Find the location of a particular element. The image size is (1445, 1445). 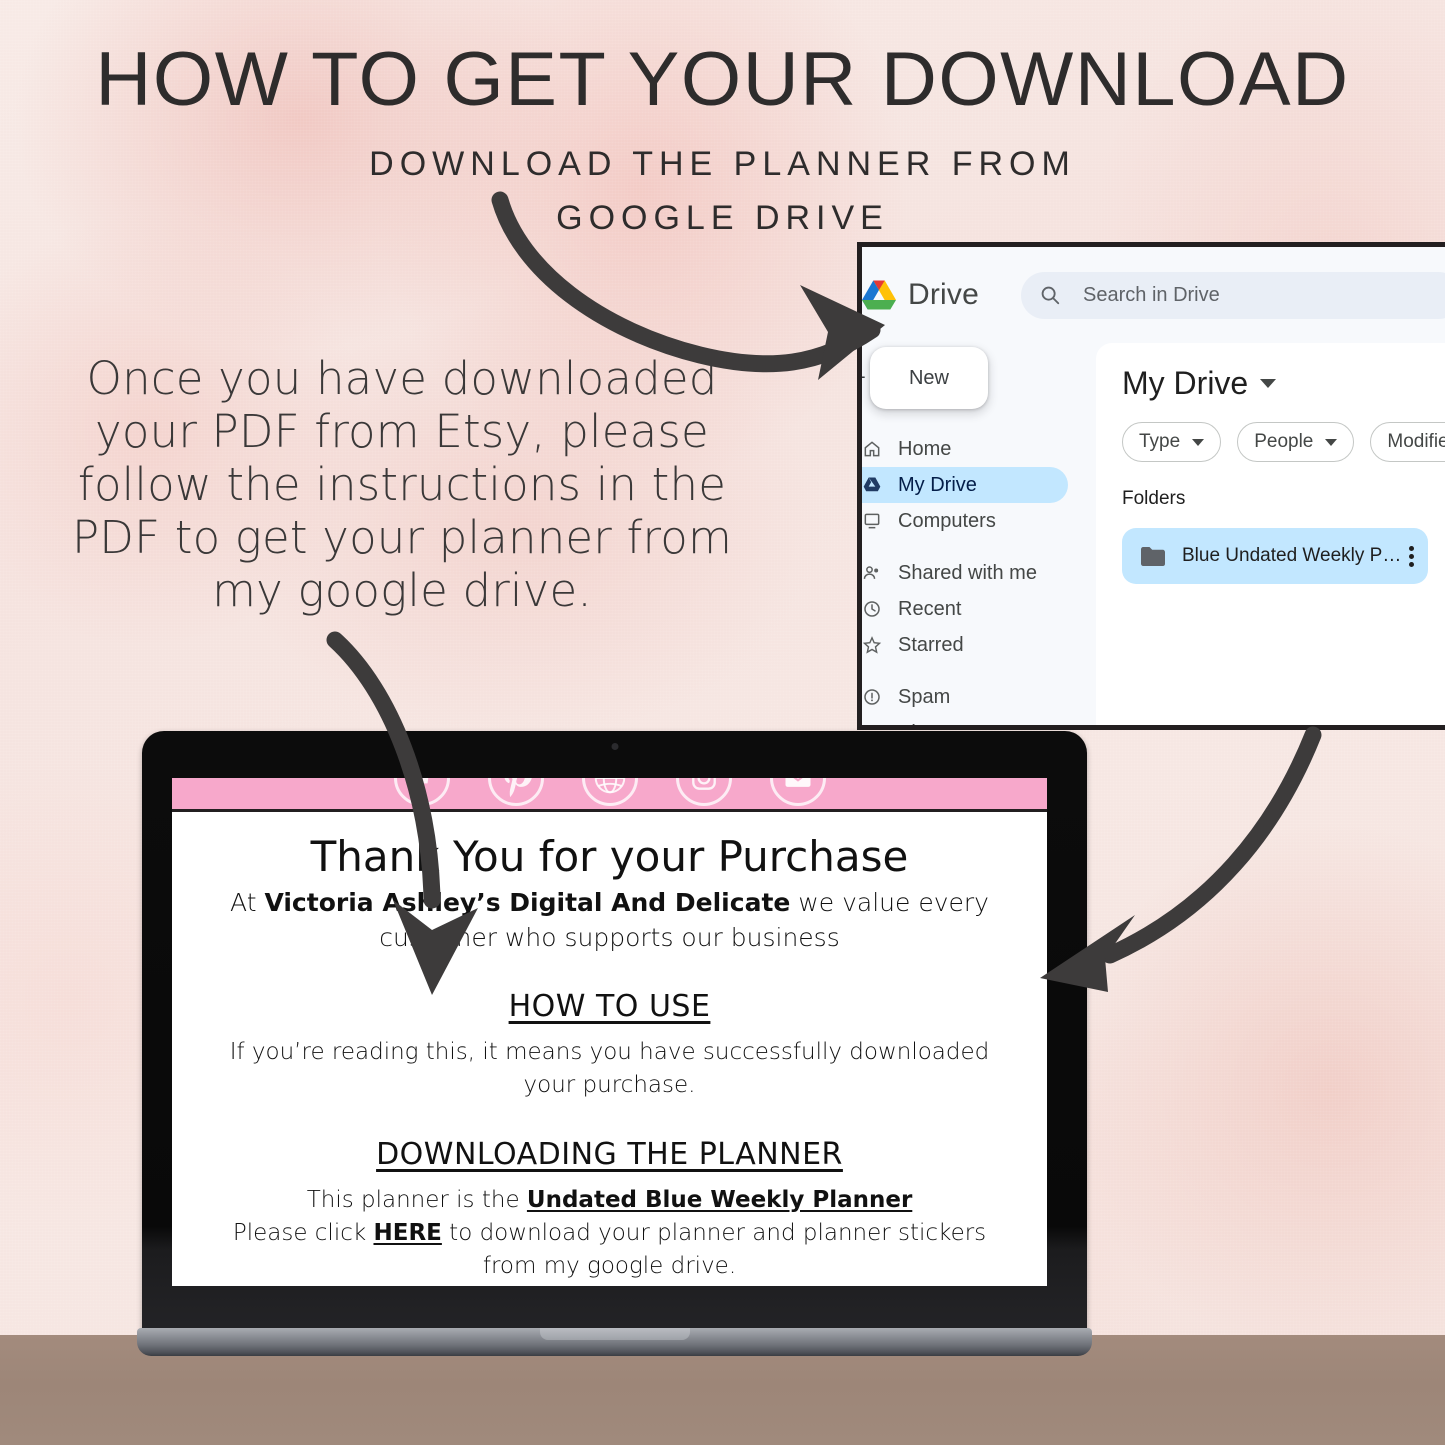

section-heading-how-to-use: HOW TO USE is located at coordinates (609, 1006).